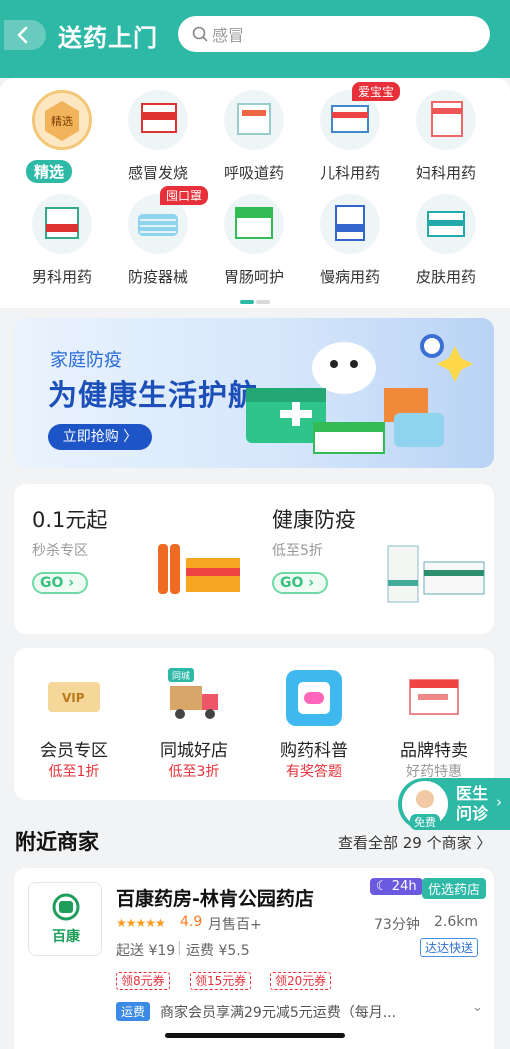 Image resolution: width=510 pixels, height=1049 pixels. I want to click on category-epidemic-equipment: 囤口罩 防疫器械, so click(159, 234).